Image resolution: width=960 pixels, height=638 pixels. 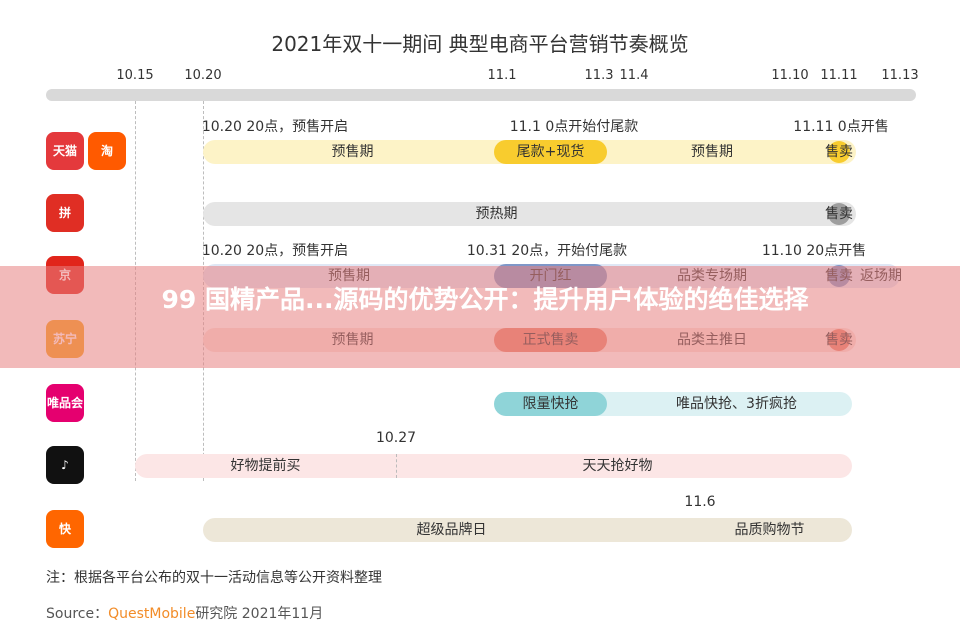 What do you see at coordinates (481, 95) in the screenshot?
I see `timeline-bar` at bounding box center [481, 95].